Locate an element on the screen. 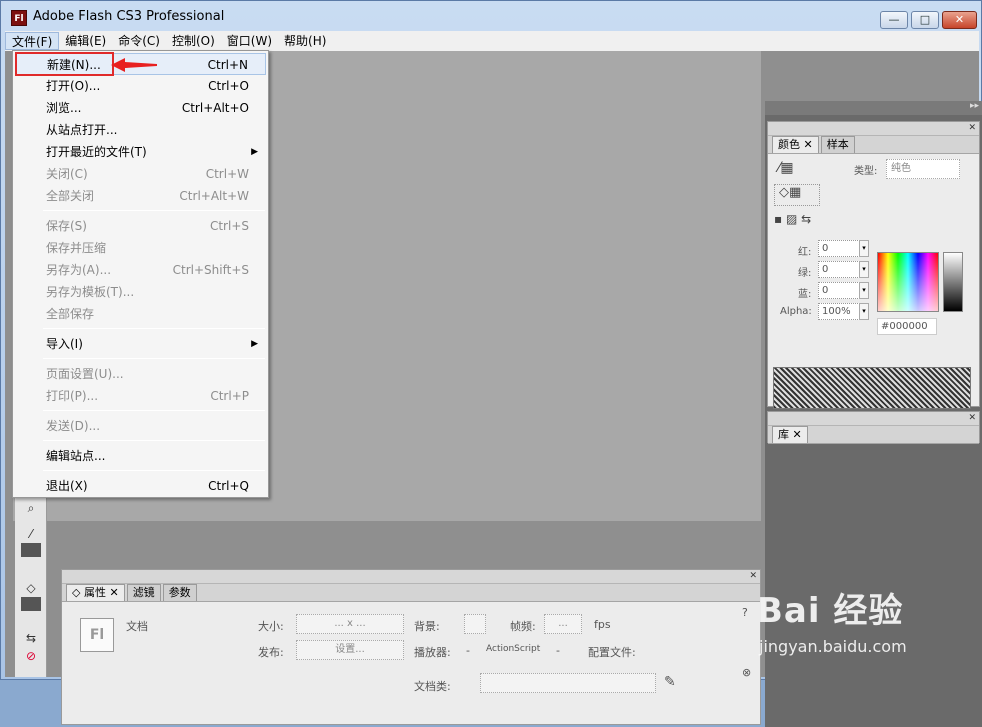 This screenshot has width=982, height=727. maximize-button: □ is located at coordinates (925, 20).